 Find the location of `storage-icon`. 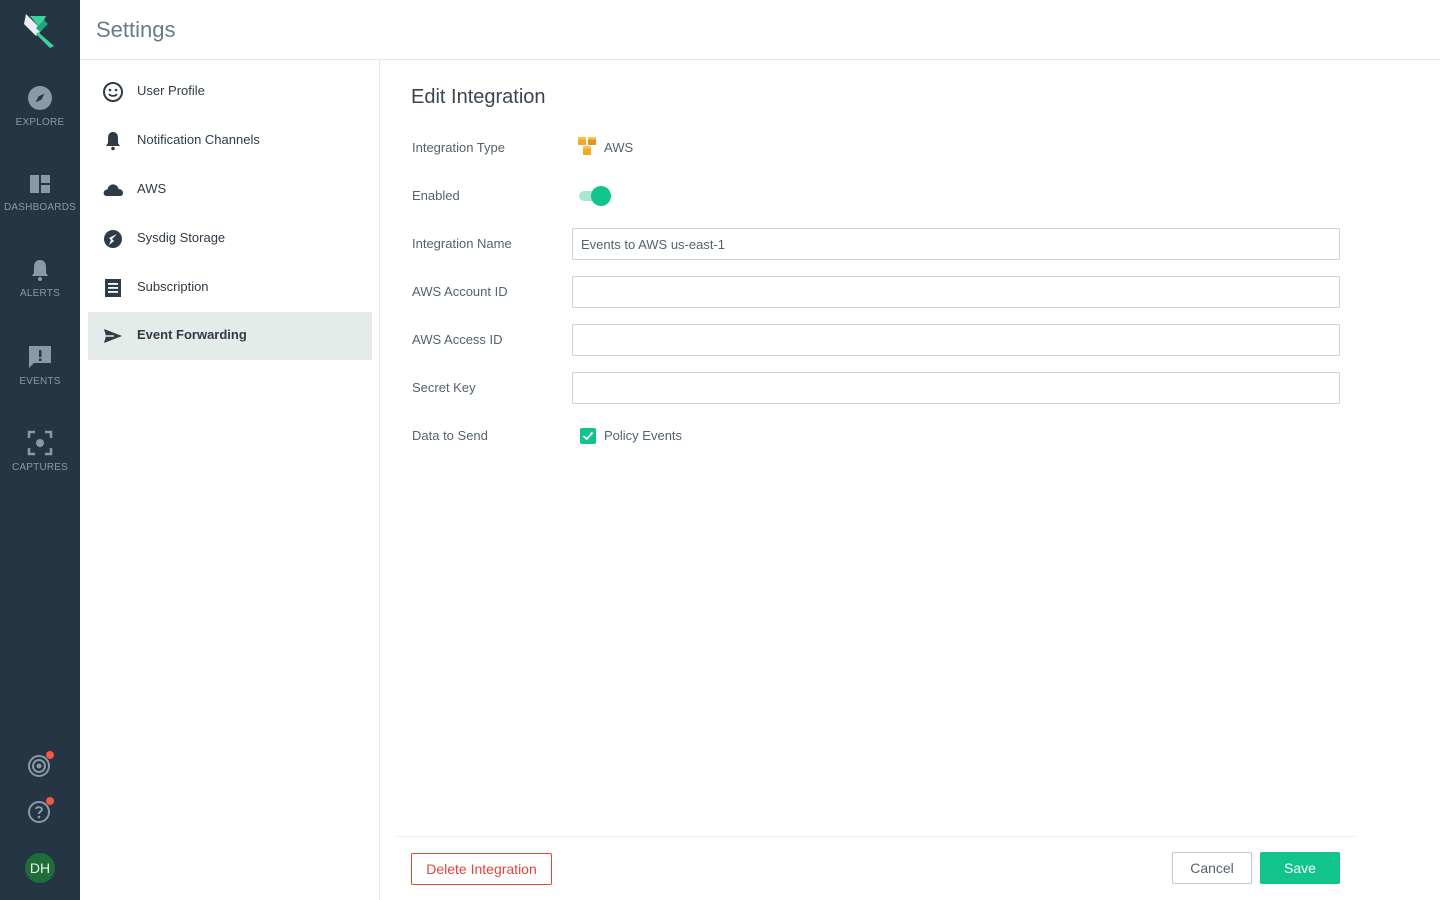

storage-icon is located at coordinates (113, 239).